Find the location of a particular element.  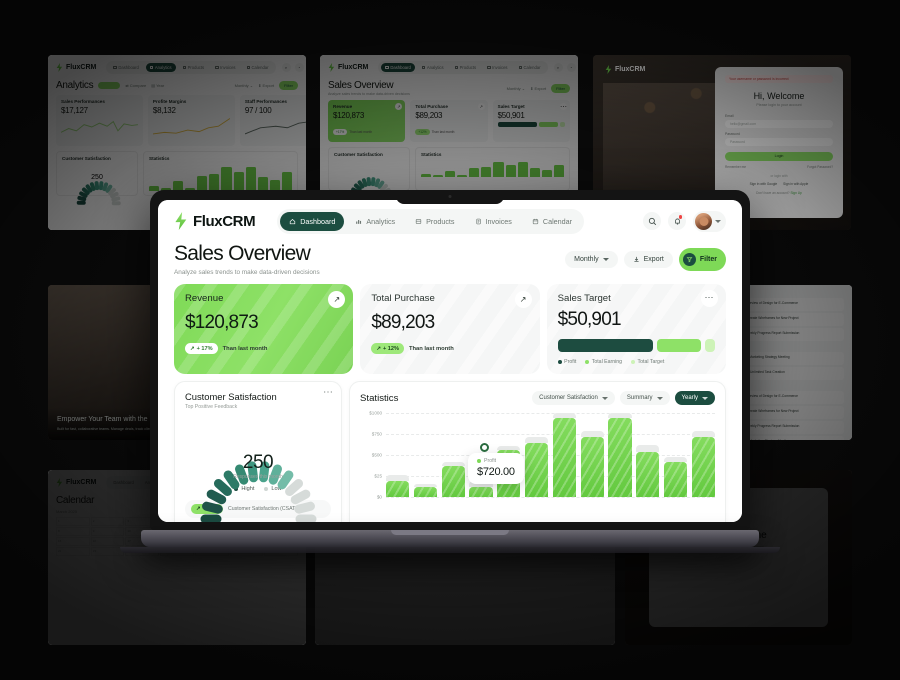

nav-item-products: Products is located at coordinates (434, 221).